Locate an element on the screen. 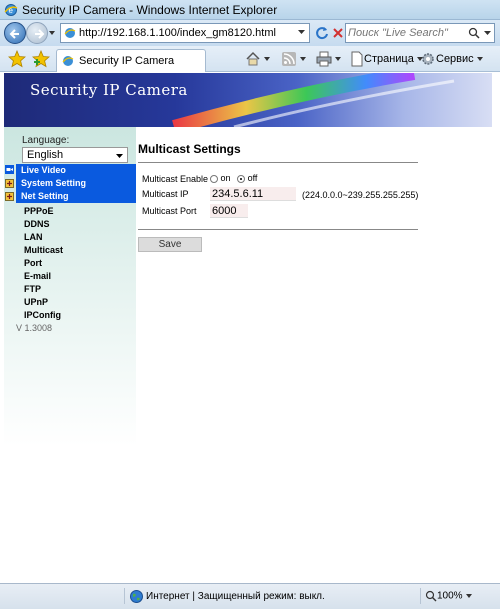 This screenshot has height=609, width=500. search-icon is located at coordinates (474, 33).